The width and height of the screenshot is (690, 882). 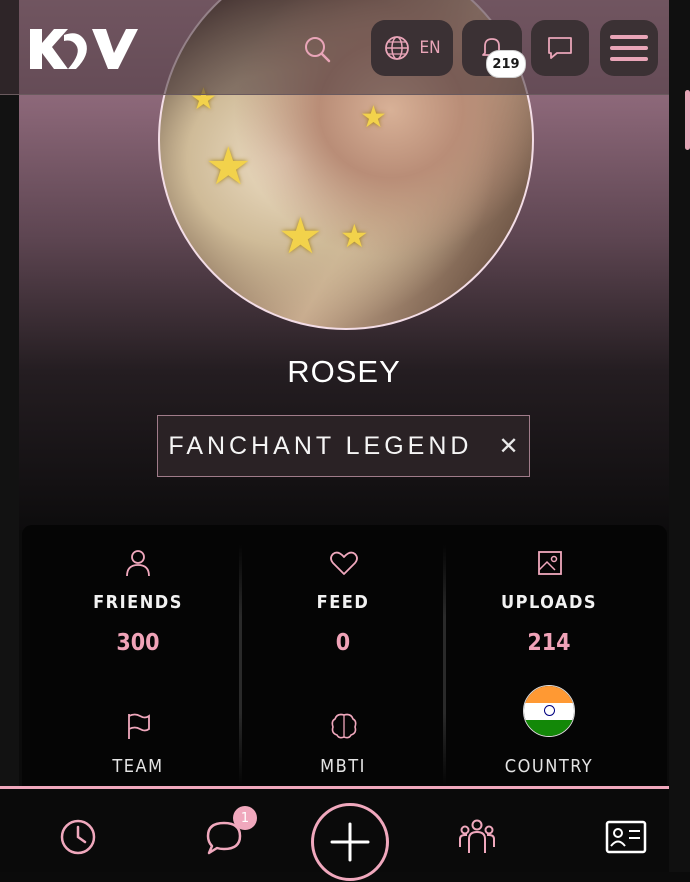 What do you see at coordinates (138, 643) in the screenshot?
I see `stat-value-friends: 300` at bounding box center [138, 643].